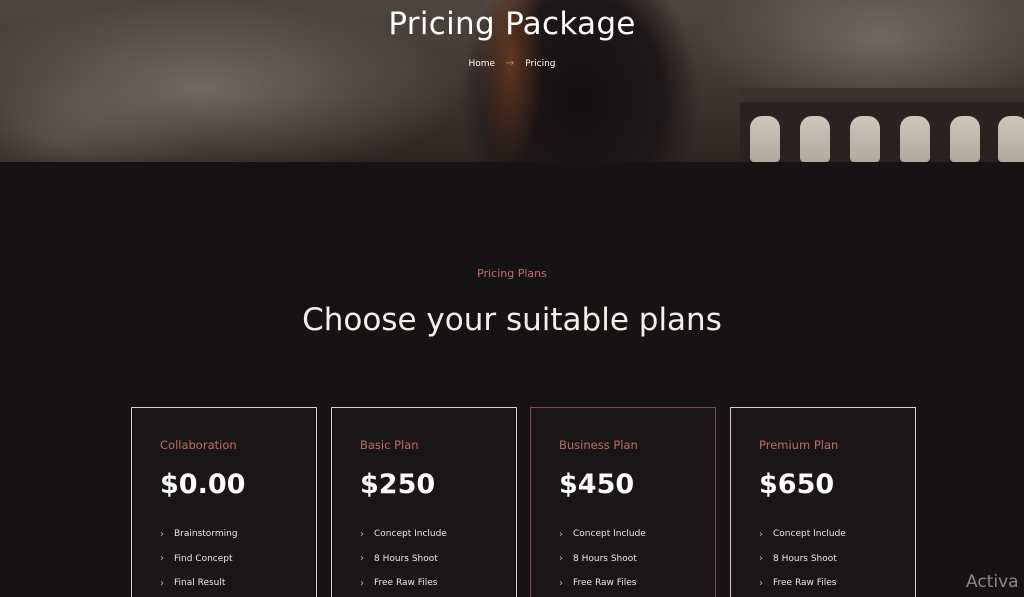  I want to click on arrow-right-icon: →, so click(510, 63).